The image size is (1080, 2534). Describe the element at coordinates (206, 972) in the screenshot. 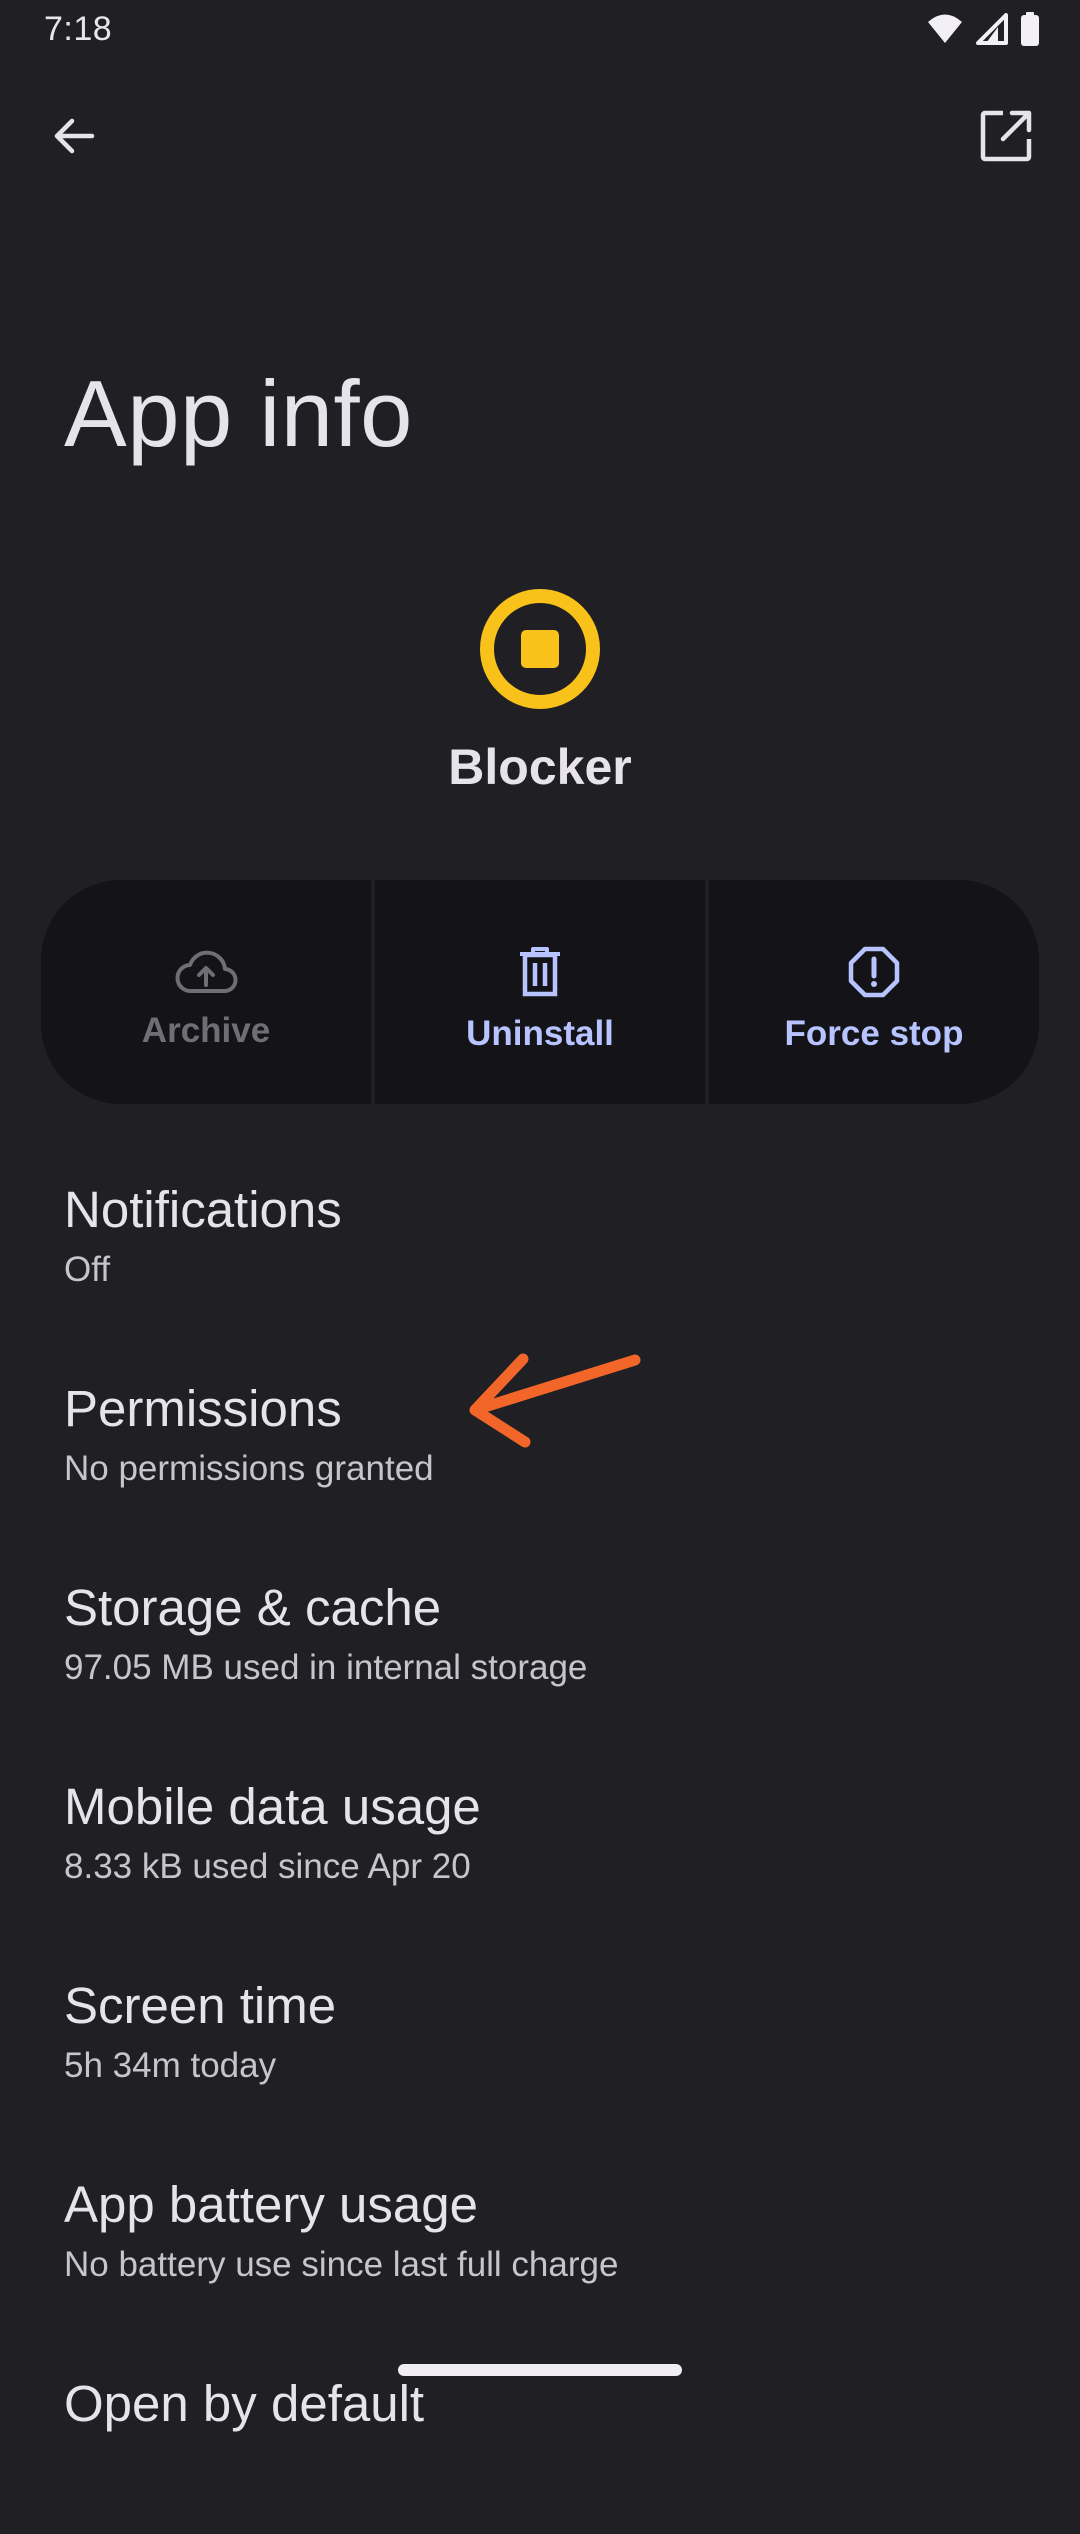

I see `cloud-upload-icon` at that location.